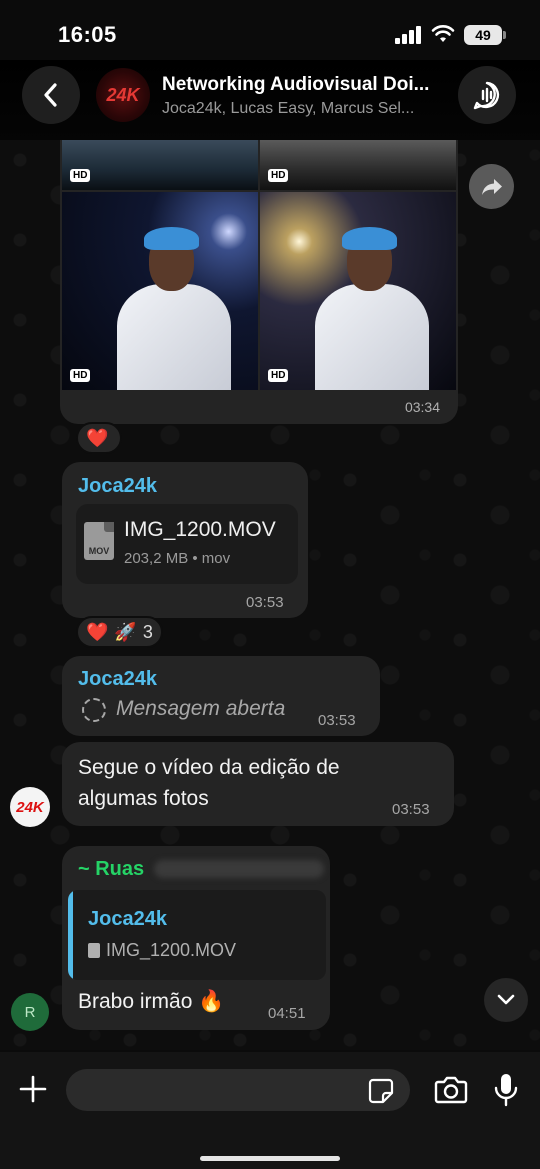  Describe the element at coordinates (209, 767) in the screenshot. I see `message-text-line: Segue o vídeo da edição de` at that location.